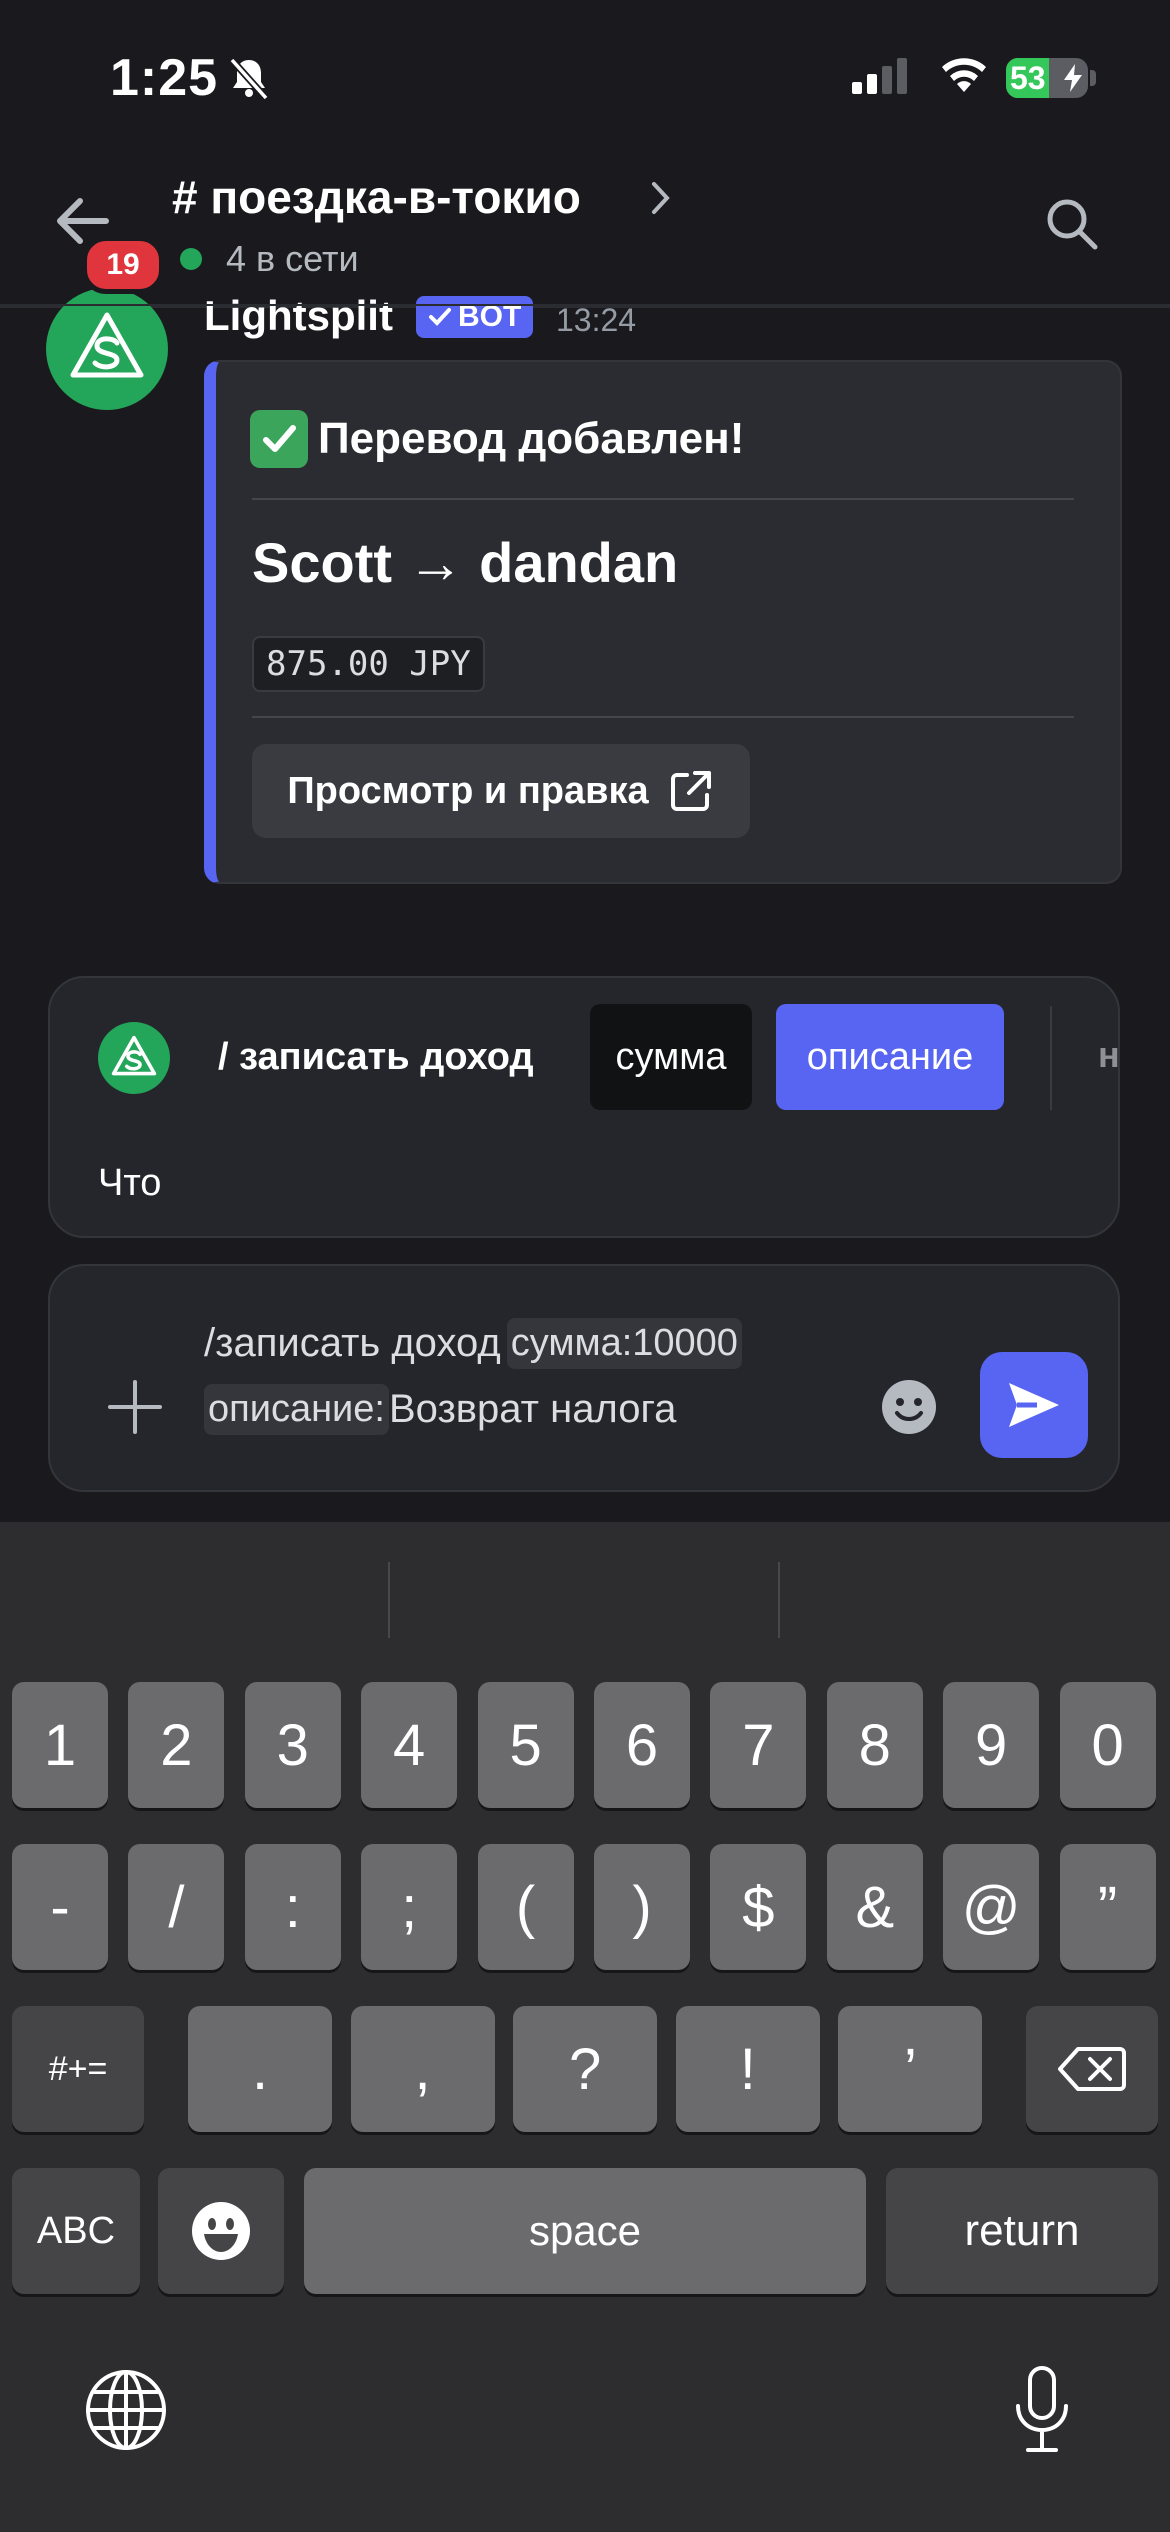  I want to click on input-command: /записать доход, so click(352, 1343).